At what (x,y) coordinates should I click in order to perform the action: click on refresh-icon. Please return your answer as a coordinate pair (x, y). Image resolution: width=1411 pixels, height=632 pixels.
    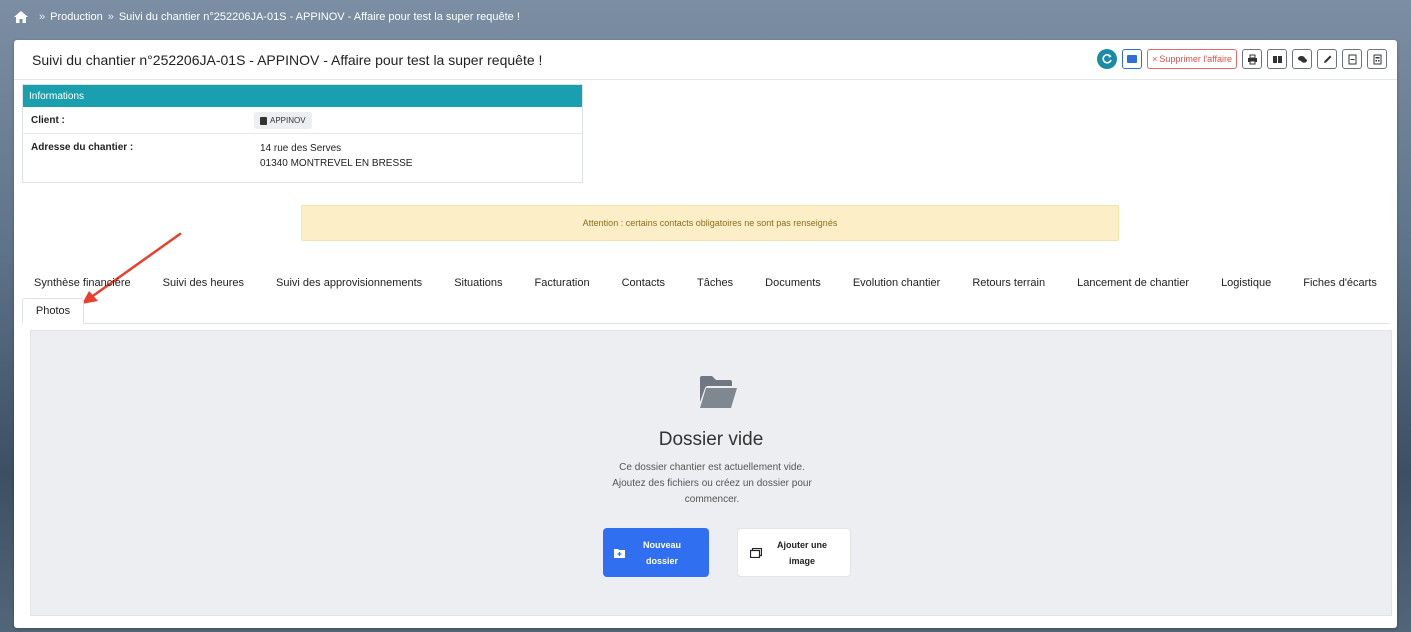
    Looking at the image, I should click on (1107, 59).